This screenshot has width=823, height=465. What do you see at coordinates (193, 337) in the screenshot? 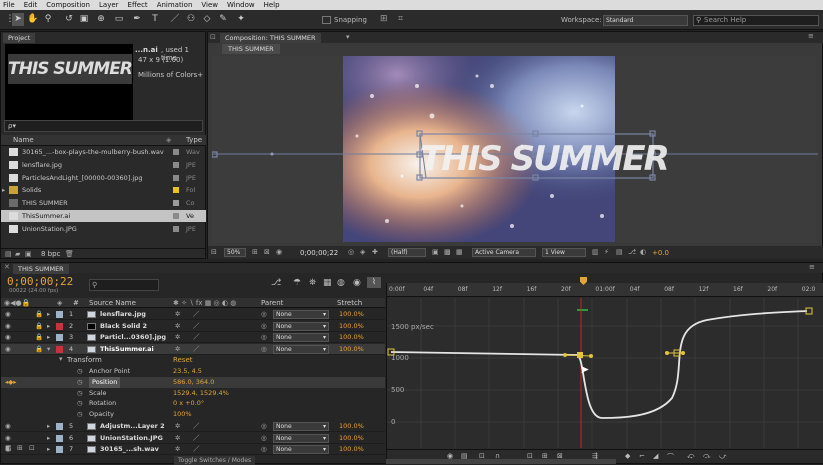
I see `layer-row: ◉ 🔒 ▸ 3 Particl...0360].jpg ✲ ／ ◎ None ▾ 100.0%` at bounding box center [193, 337].